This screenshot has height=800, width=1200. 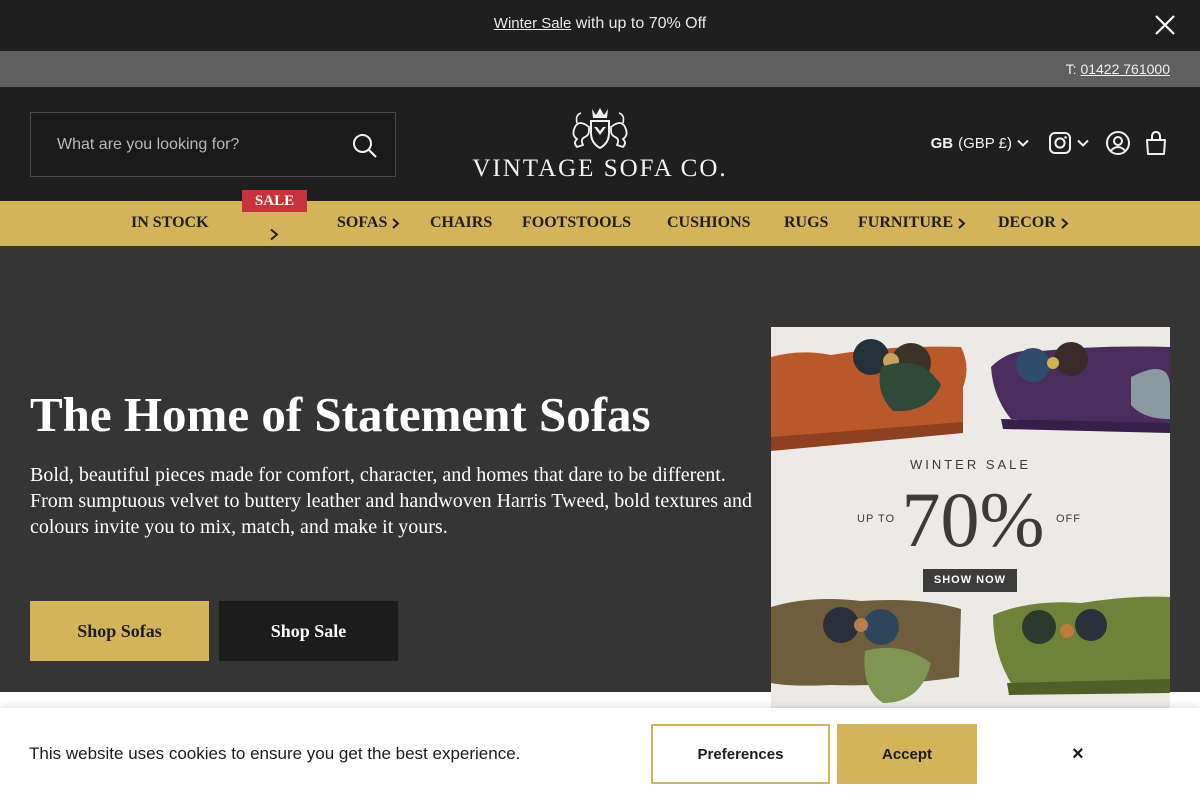 I want to click on cookie-accept-button: Accept, so click(x=907, y=754).